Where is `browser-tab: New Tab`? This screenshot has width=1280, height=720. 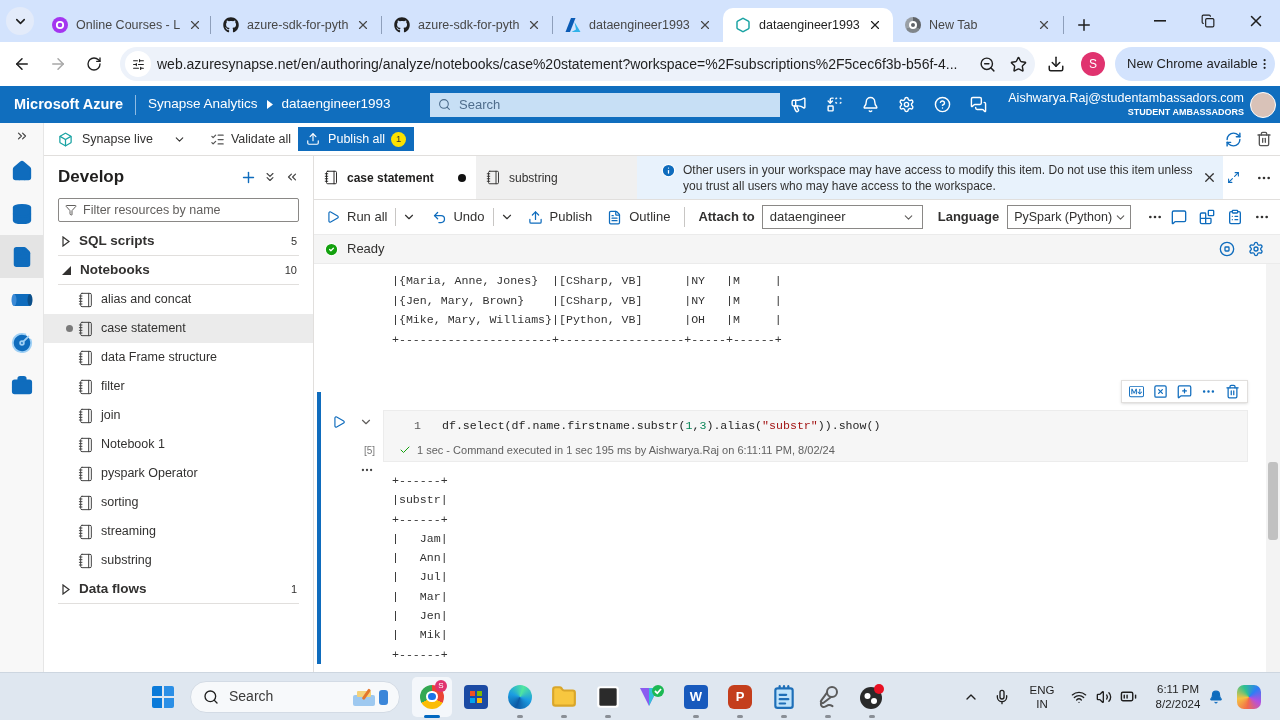 browser-tab: New Tab is located at coordinates (978, 25).